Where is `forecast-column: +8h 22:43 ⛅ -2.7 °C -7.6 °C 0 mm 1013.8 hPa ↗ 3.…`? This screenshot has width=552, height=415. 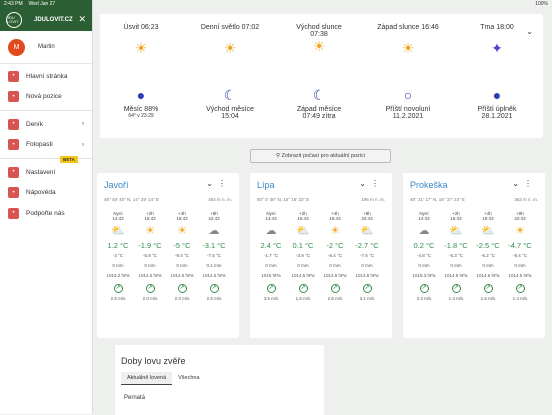
forecast-column: +8h 22:43 ⛅ -2.7 °C -7.6 °C 0 mm 1013.8 hPa ↗ 3.… is located at coordinates (367, 257).